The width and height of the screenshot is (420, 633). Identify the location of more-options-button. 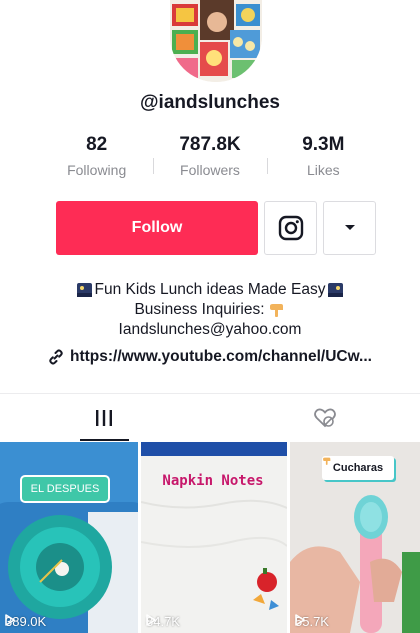
(349, 228).